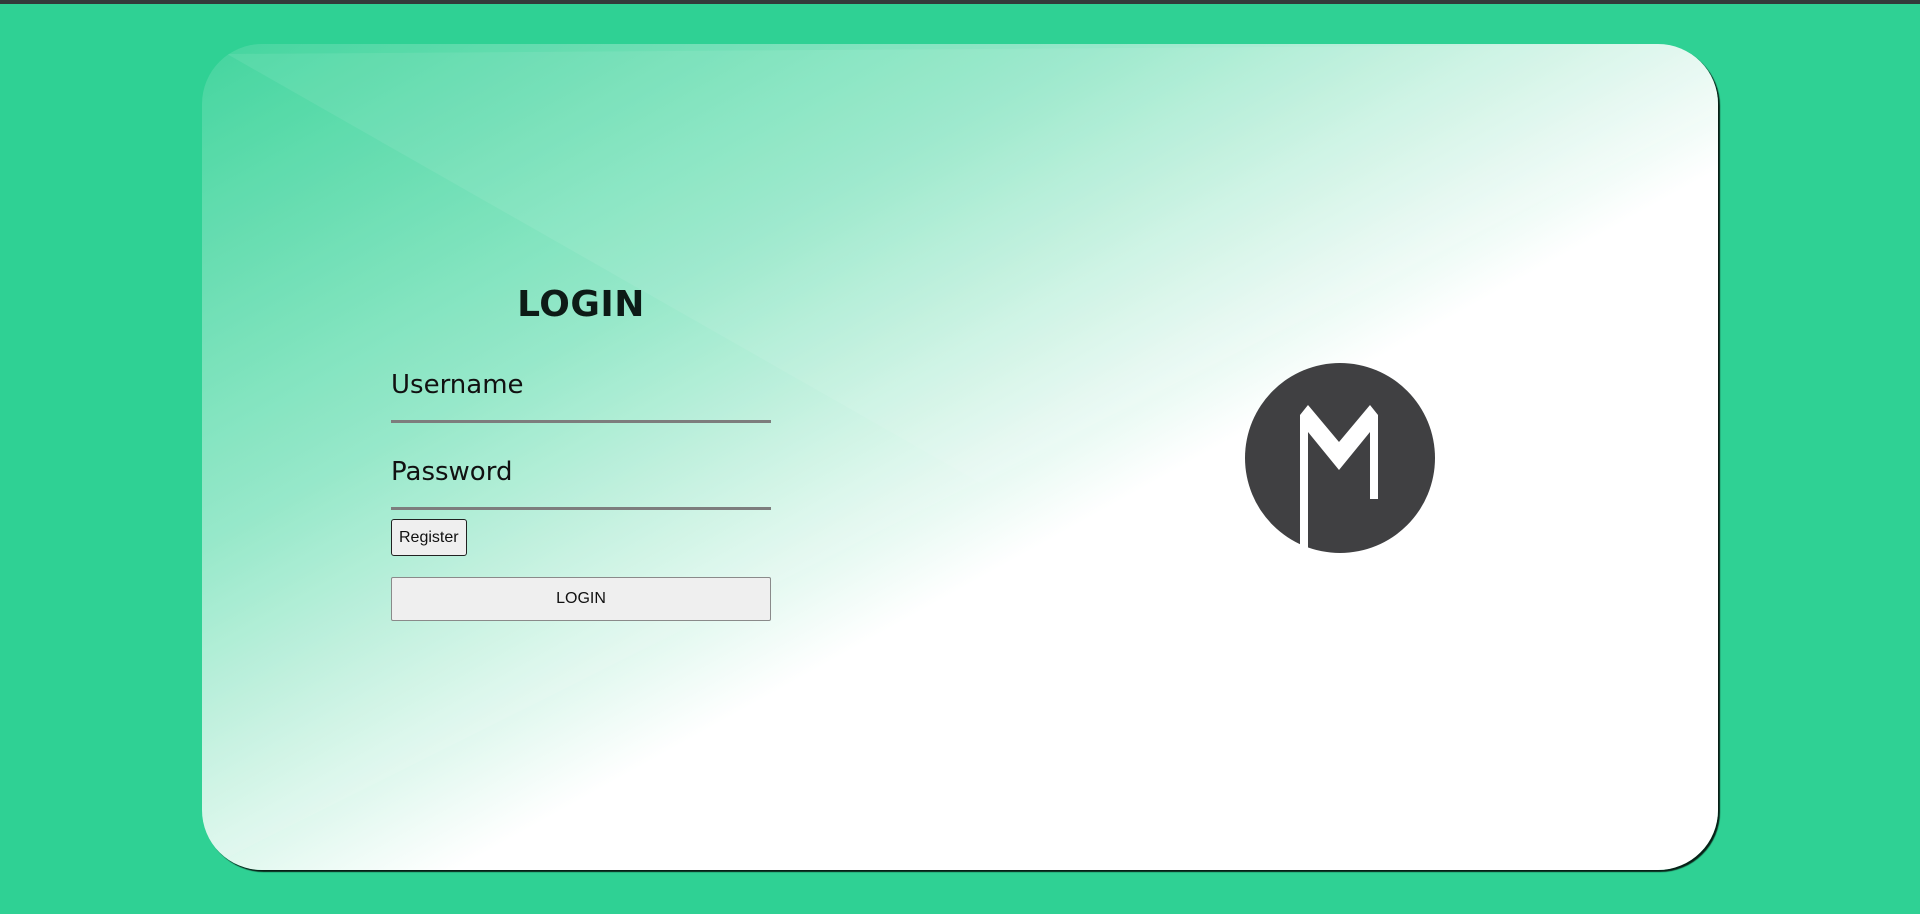  Describe the element at coordinates (581, 385) in the screenshot. I see `username-input` at that location.